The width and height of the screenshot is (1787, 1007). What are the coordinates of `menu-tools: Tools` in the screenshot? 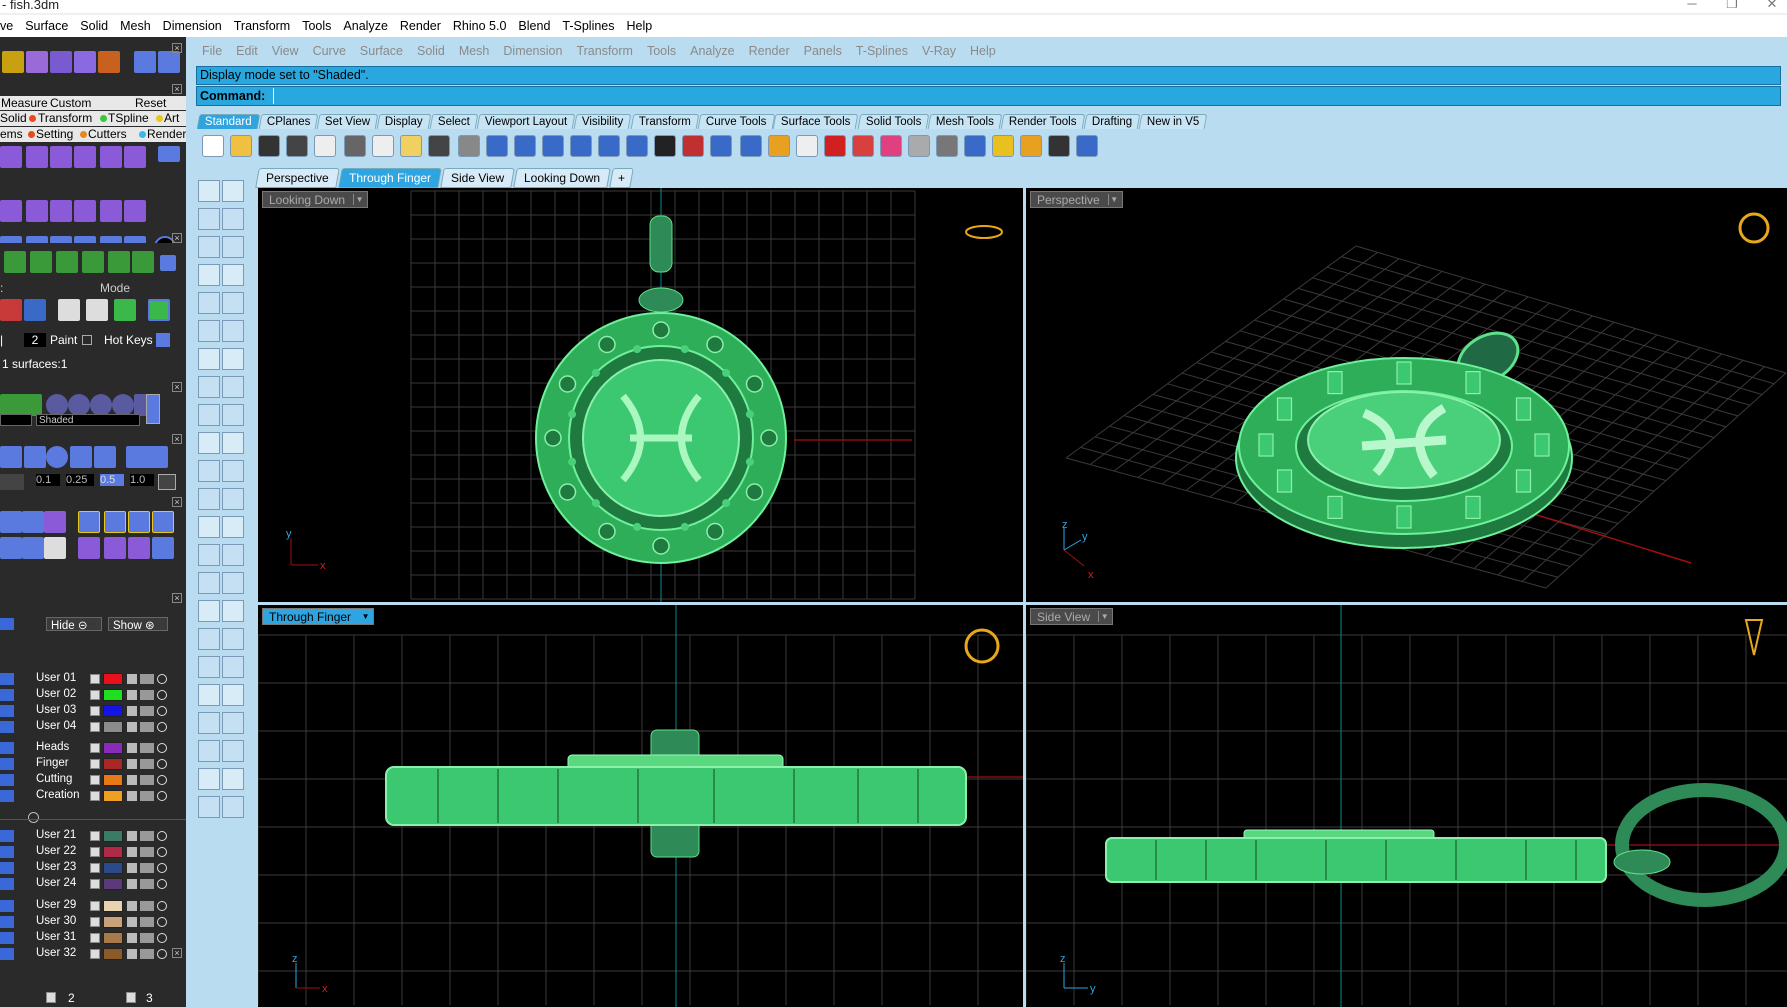 It's located at (316, 26).